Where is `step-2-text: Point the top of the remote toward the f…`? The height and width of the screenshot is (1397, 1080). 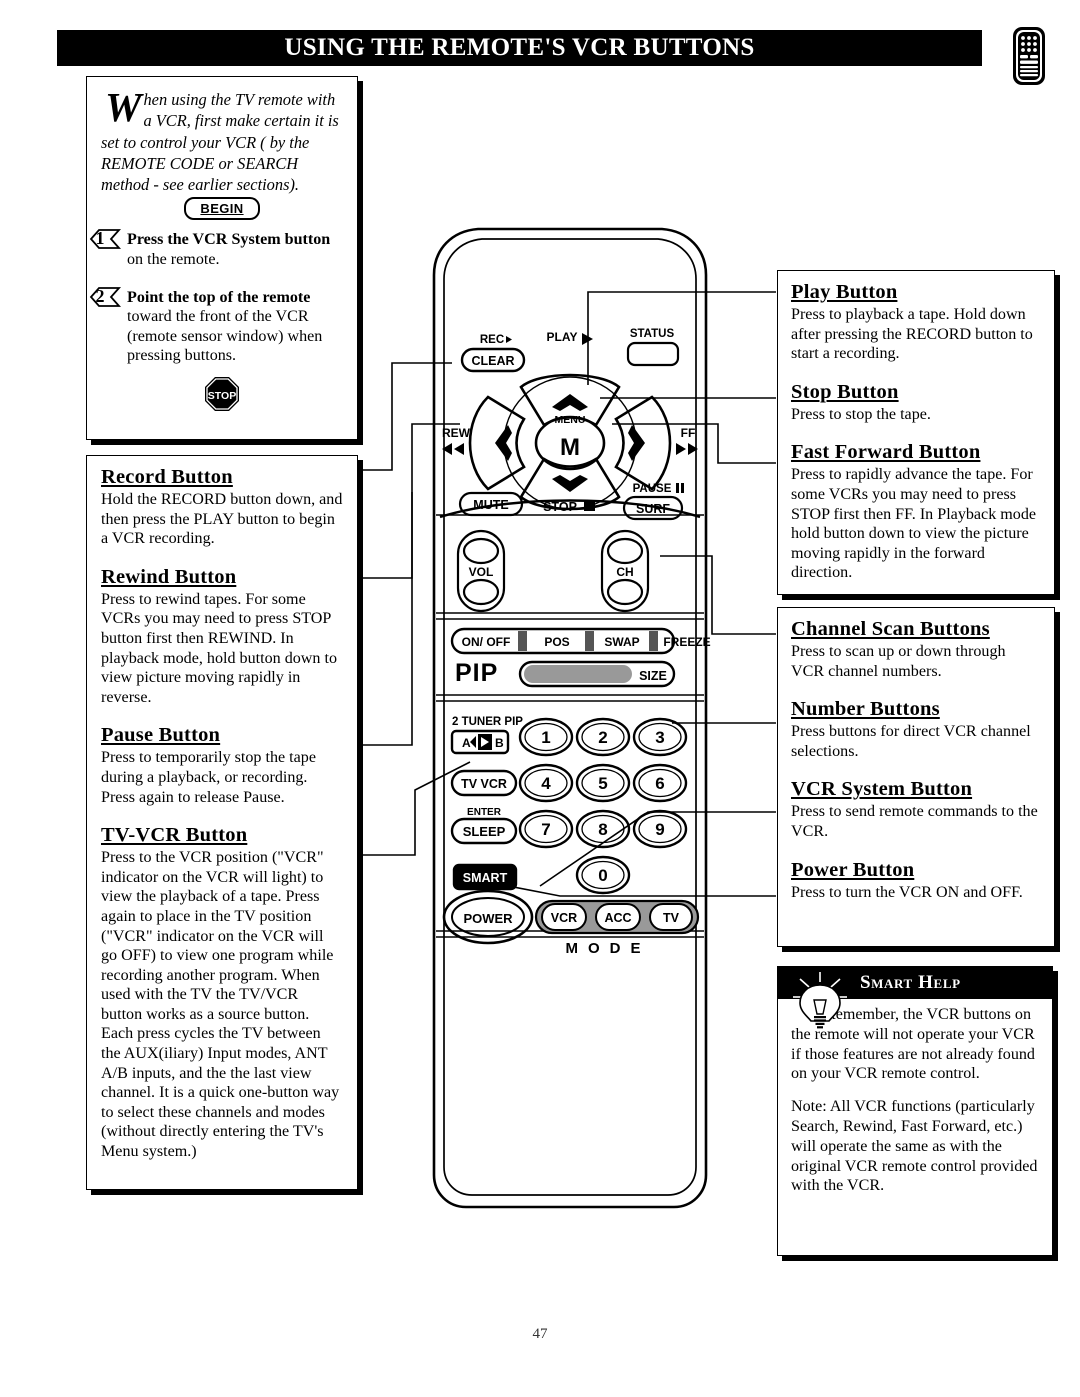 step-2-text: Point the top of the remote toward the f… is located at coordinates (235, 327).